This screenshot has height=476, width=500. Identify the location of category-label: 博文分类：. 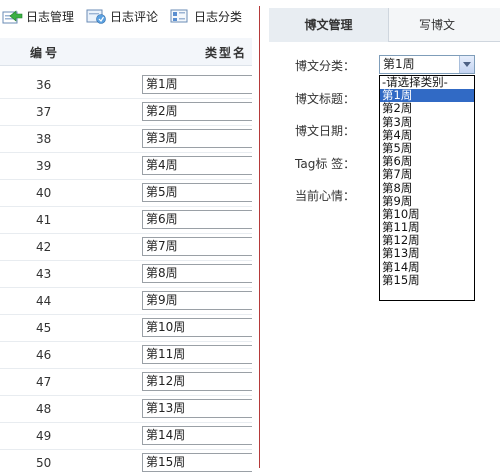
(325, 66).